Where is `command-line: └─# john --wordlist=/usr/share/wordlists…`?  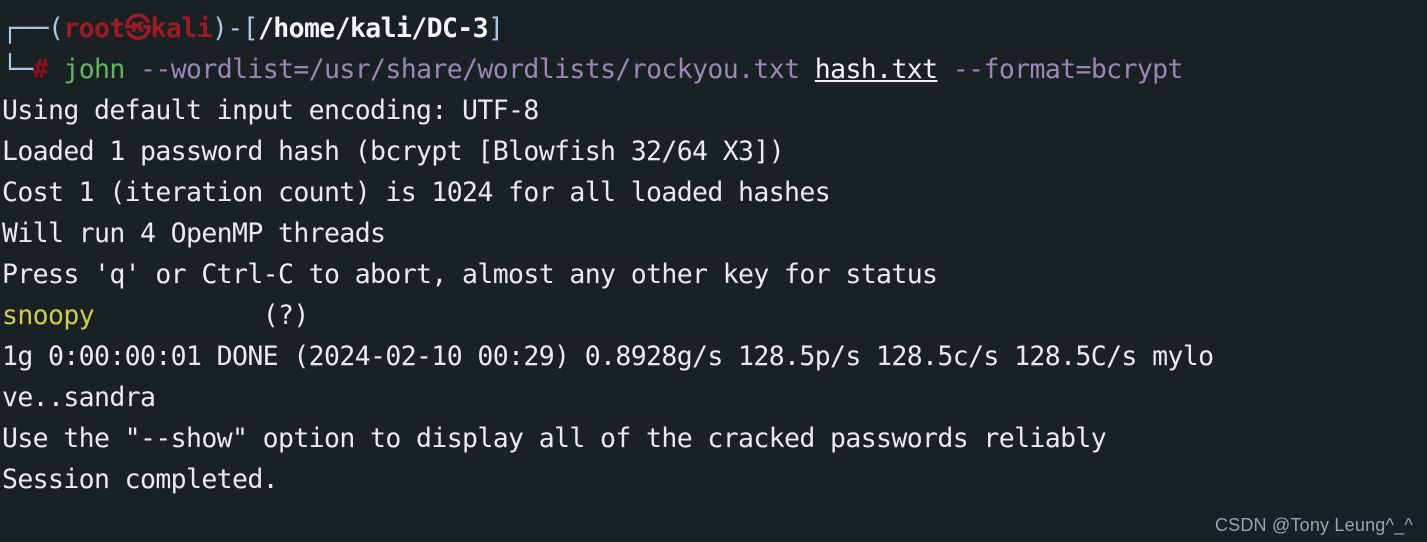
command-line: └─# john --wordlist=/usr/share/wordlists… is located at coordinates (713, 69).